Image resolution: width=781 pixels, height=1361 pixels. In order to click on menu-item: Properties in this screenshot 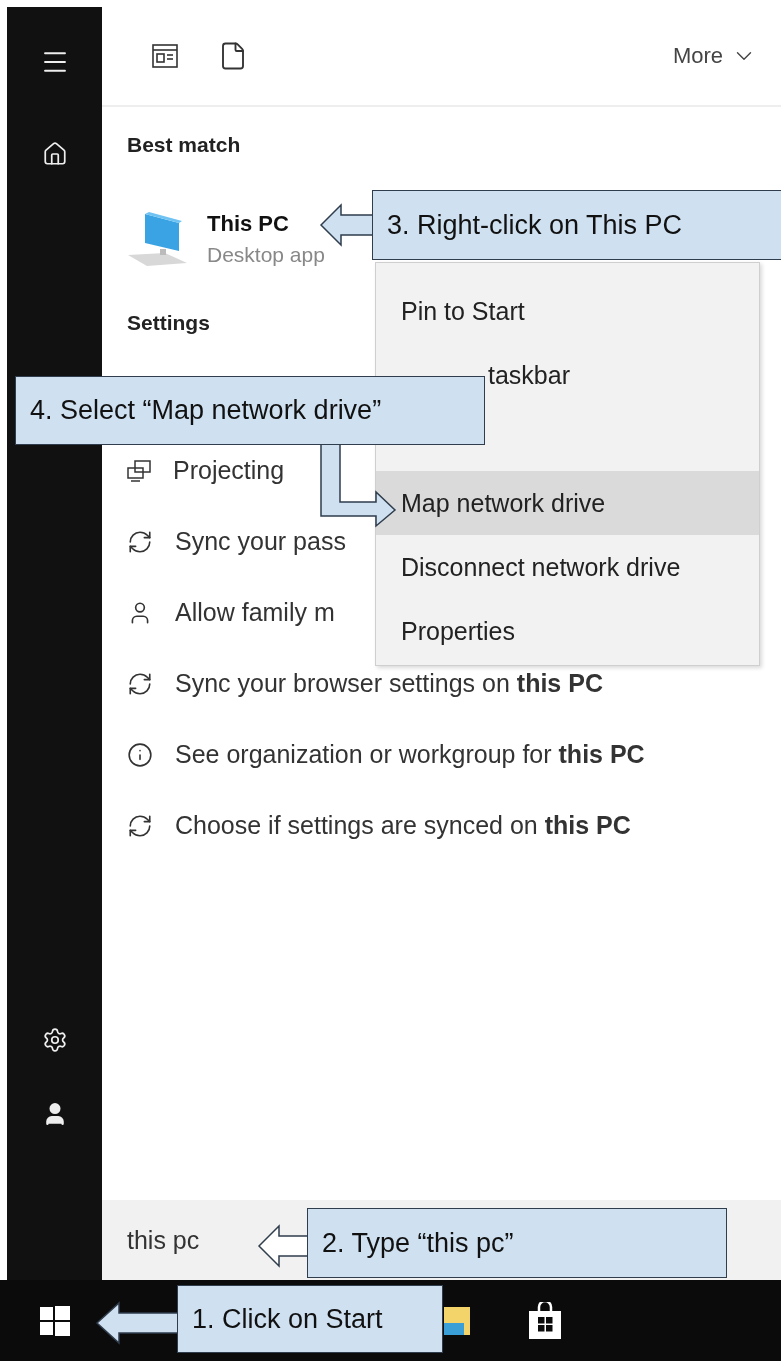, I will do `click(567, 631)`.